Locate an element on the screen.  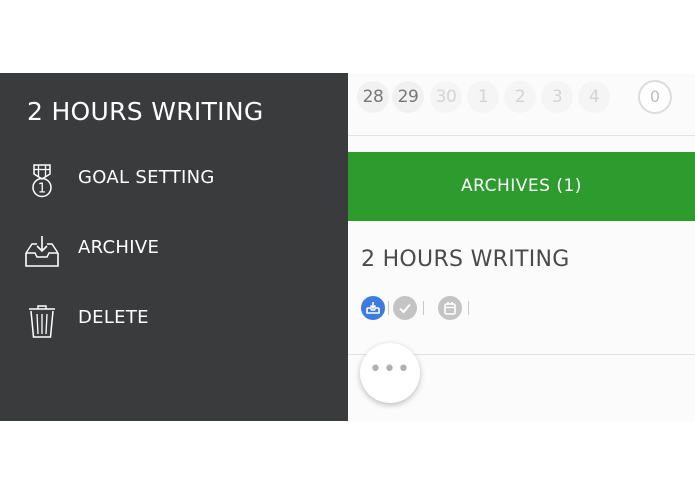
more-button: ••• is located at coordinates (390, 373).